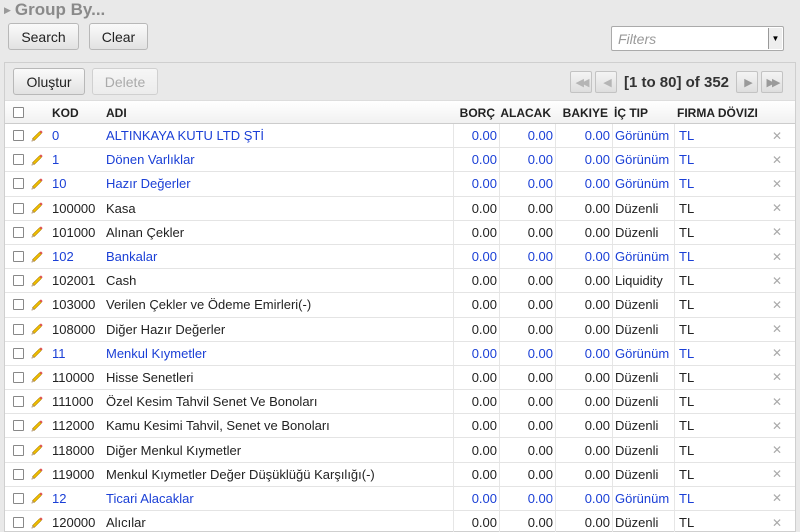  I want to click on row-name: Özel Kesim Tahvil Senet Ve Bonoları, so click(279, 401).